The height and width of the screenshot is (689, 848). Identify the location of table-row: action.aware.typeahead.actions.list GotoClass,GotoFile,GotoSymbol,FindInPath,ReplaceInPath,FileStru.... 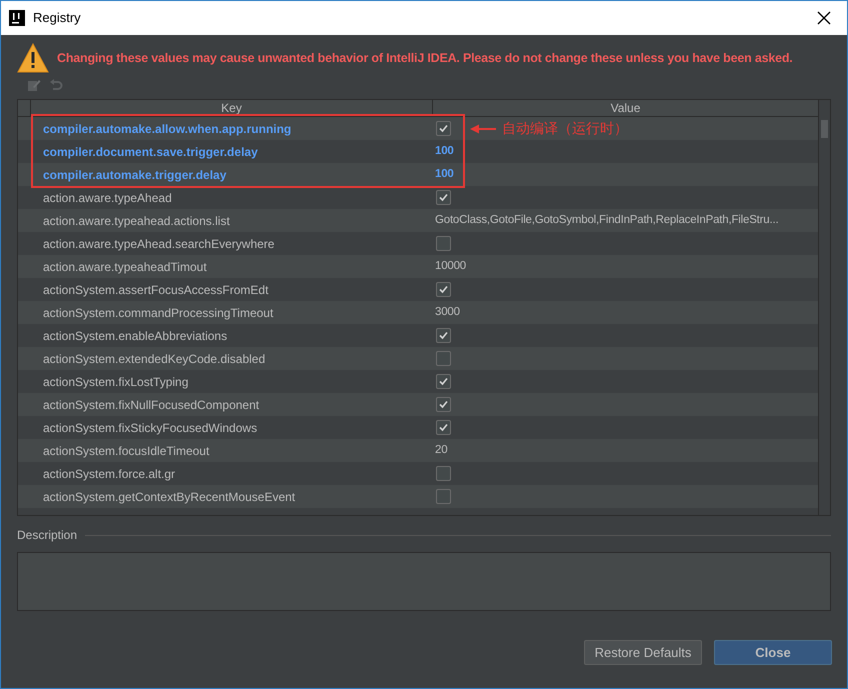
(418, 220).